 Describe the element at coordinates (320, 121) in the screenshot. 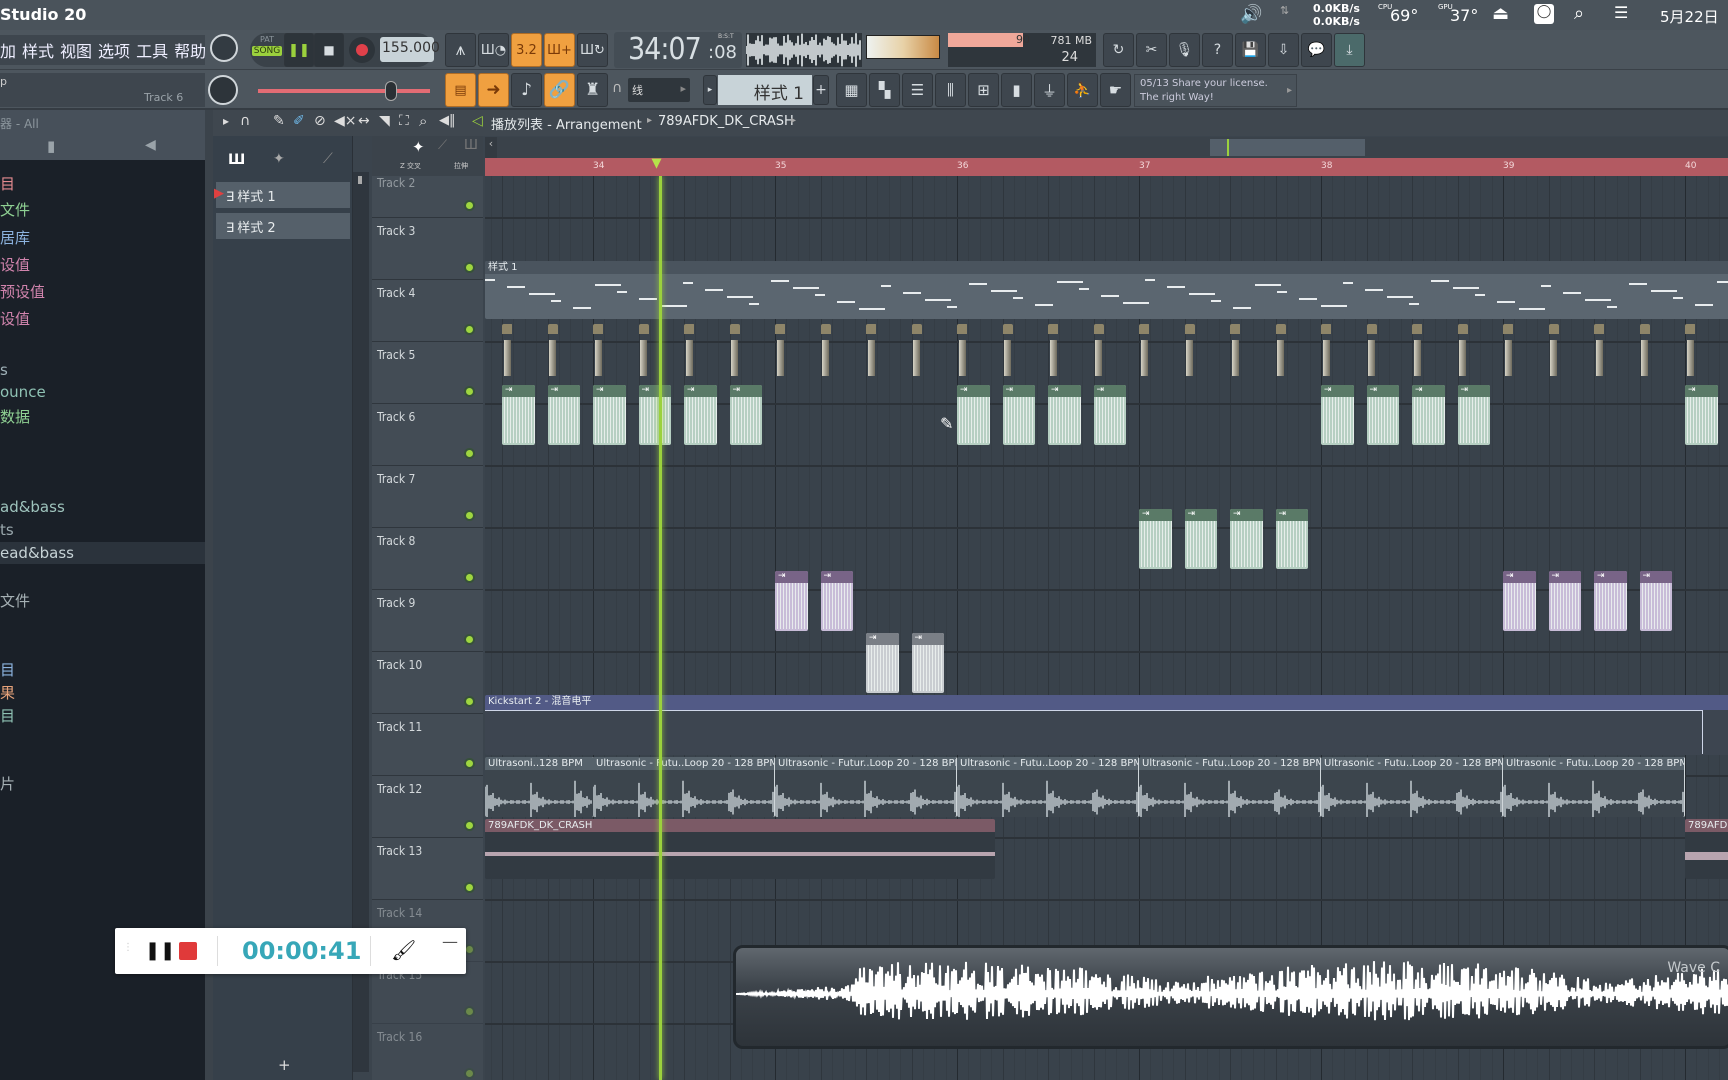

I see `delete-icon: ⊘` at that location.